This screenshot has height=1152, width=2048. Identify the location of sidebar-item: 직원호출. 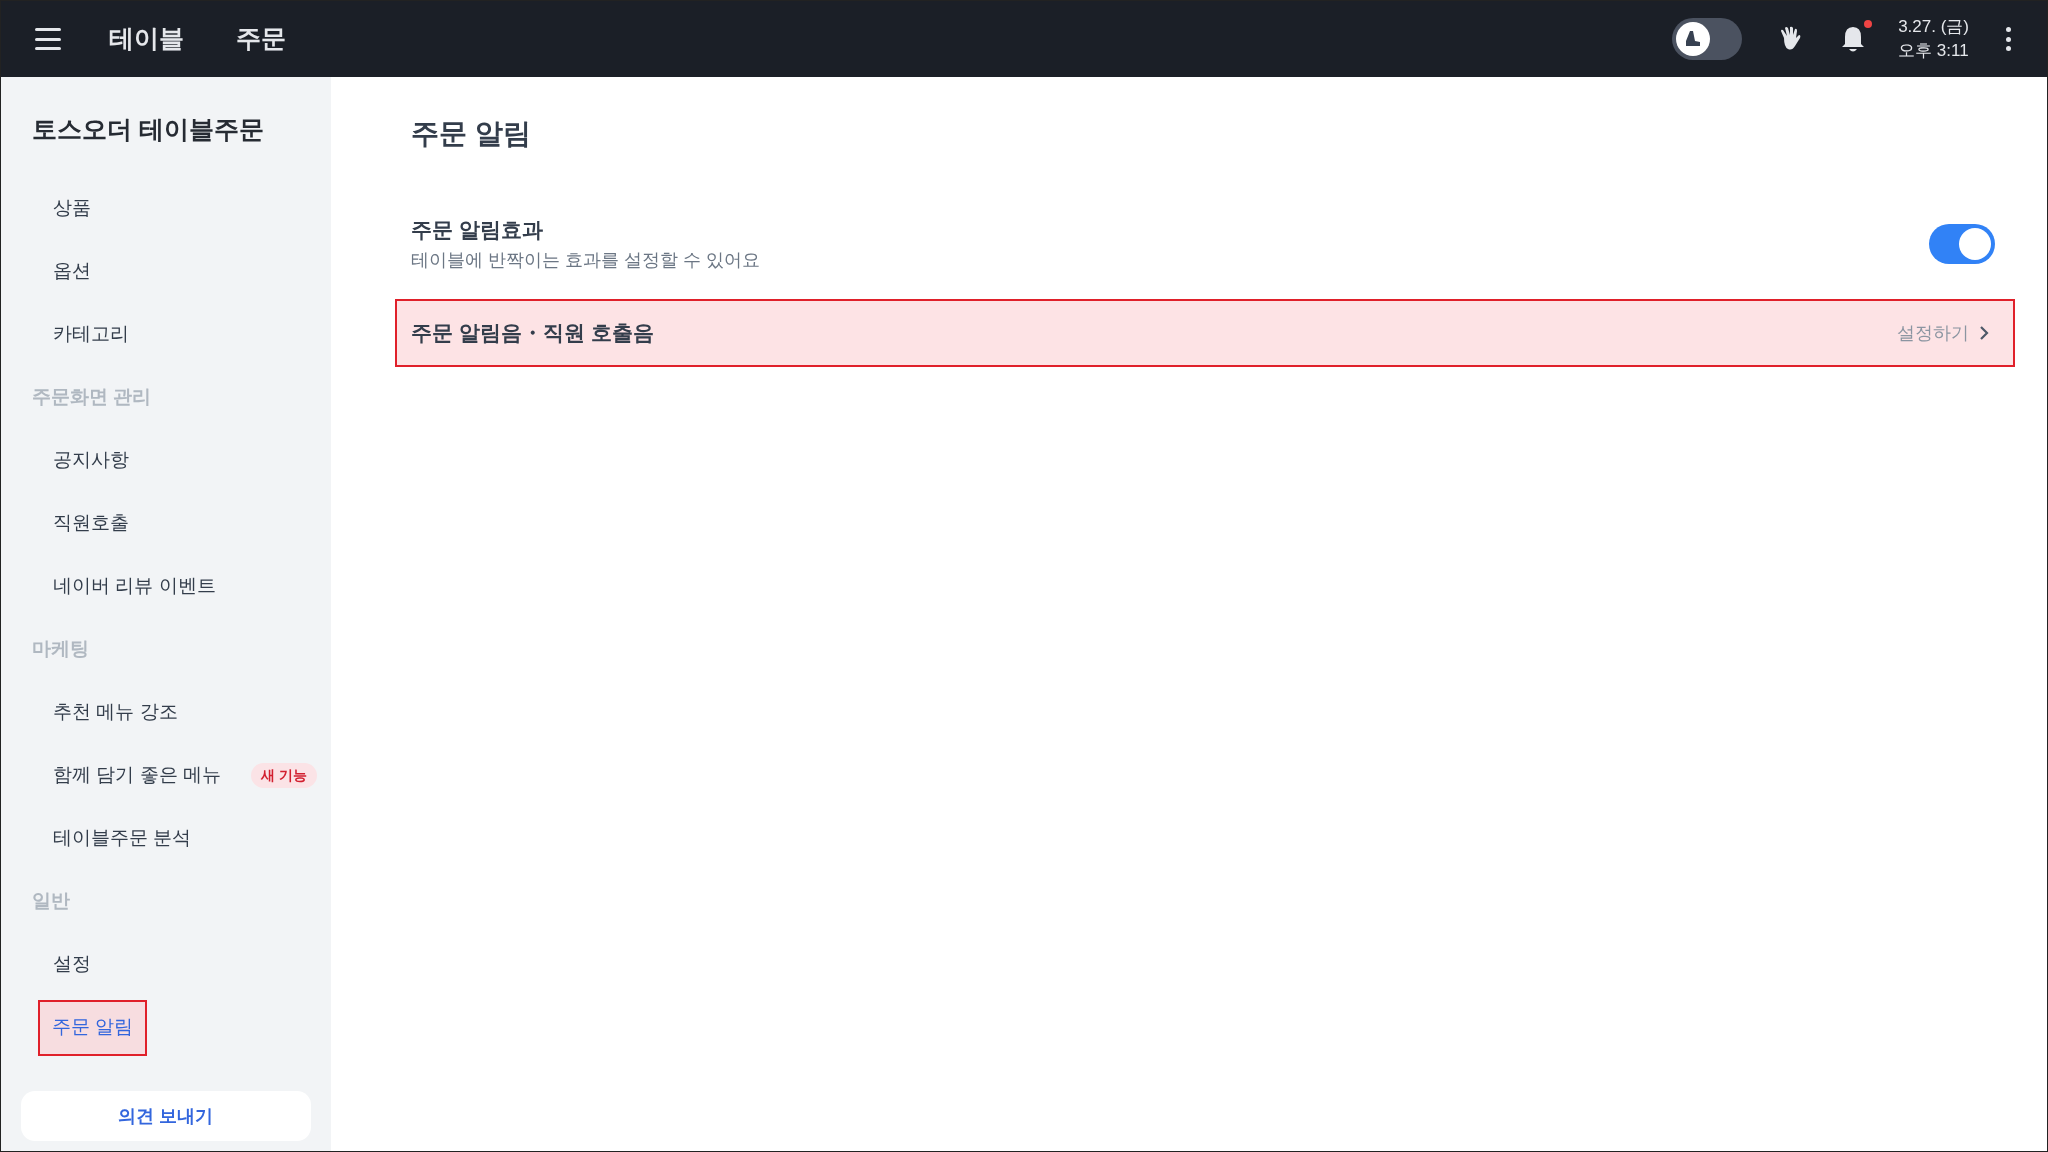
(91, 523).